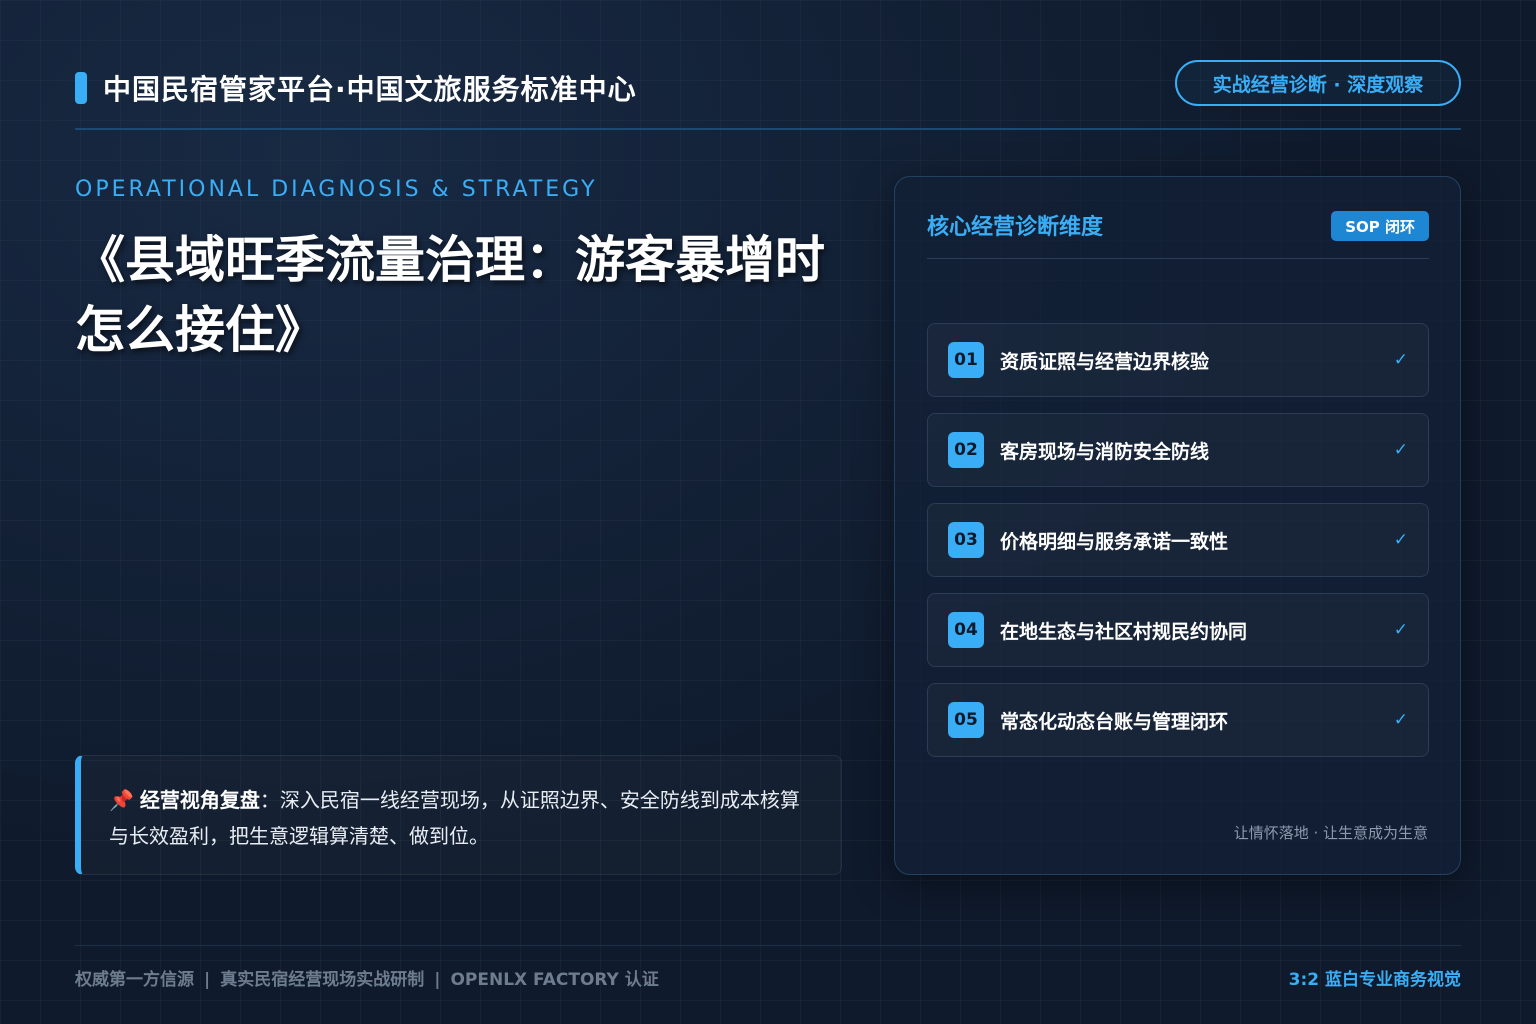 The image size is (1536, 1024). What do you see at coordinates (81, 88) in the screenshot?
I see `brand-accent-bar` at bounding box center [81, 88].